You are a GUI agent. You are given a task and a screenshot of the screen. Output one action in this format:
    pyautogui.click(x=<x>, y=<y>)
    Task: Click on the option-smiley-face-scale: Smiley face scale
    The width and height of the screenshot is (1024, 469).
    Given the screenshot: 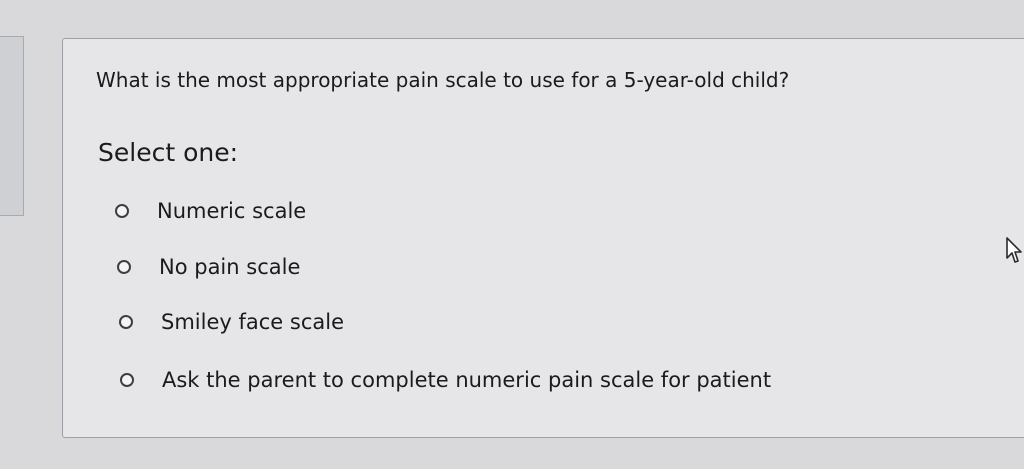 What is the action you would take?
    pyautogui.click(x=231, y=322)
    